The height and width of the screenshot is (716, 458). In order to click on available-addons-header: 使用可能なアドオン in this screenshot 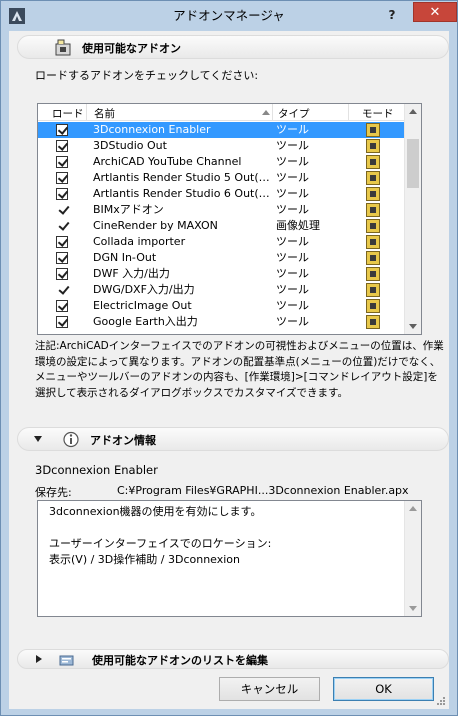, I will do `click(233, 47)`.